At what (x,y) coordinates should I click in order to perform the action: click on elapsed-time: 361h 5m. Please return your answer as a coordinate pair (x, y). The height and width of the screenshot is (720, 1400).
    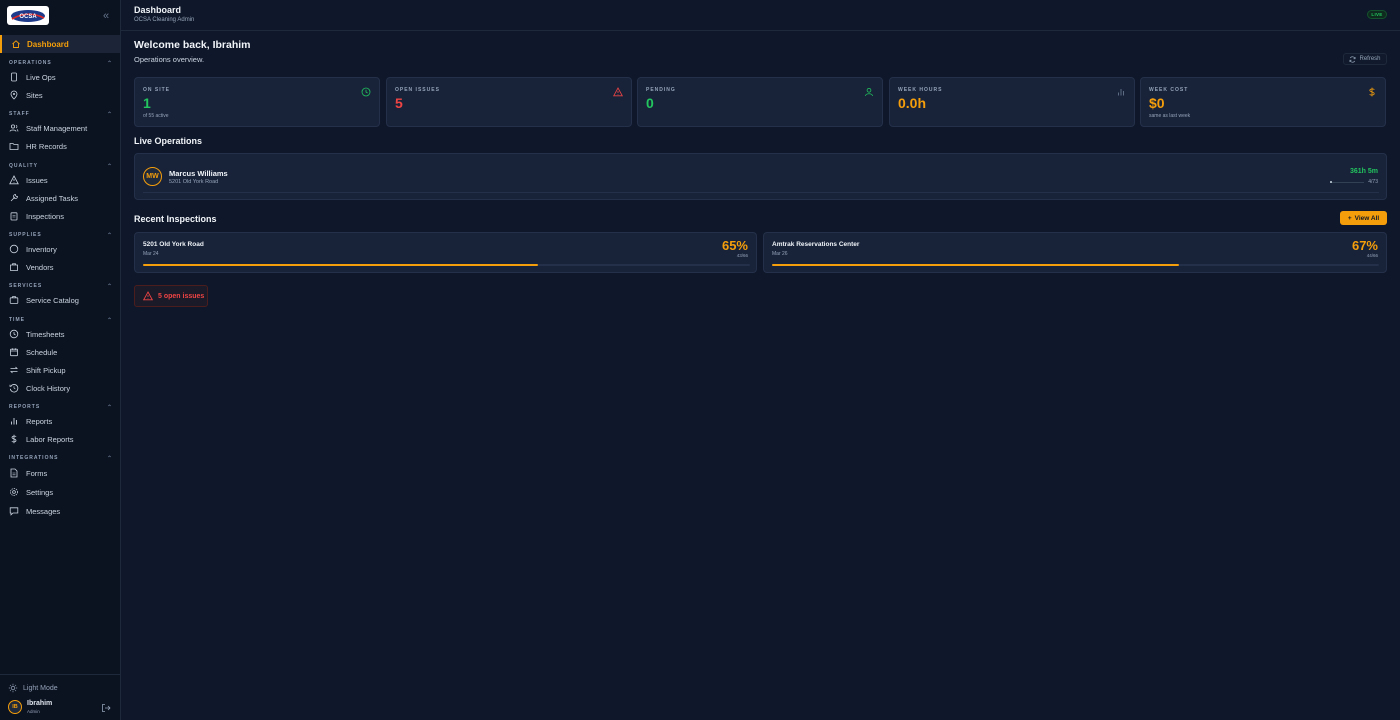
    Looking at the image, I should click on (1363, 171).